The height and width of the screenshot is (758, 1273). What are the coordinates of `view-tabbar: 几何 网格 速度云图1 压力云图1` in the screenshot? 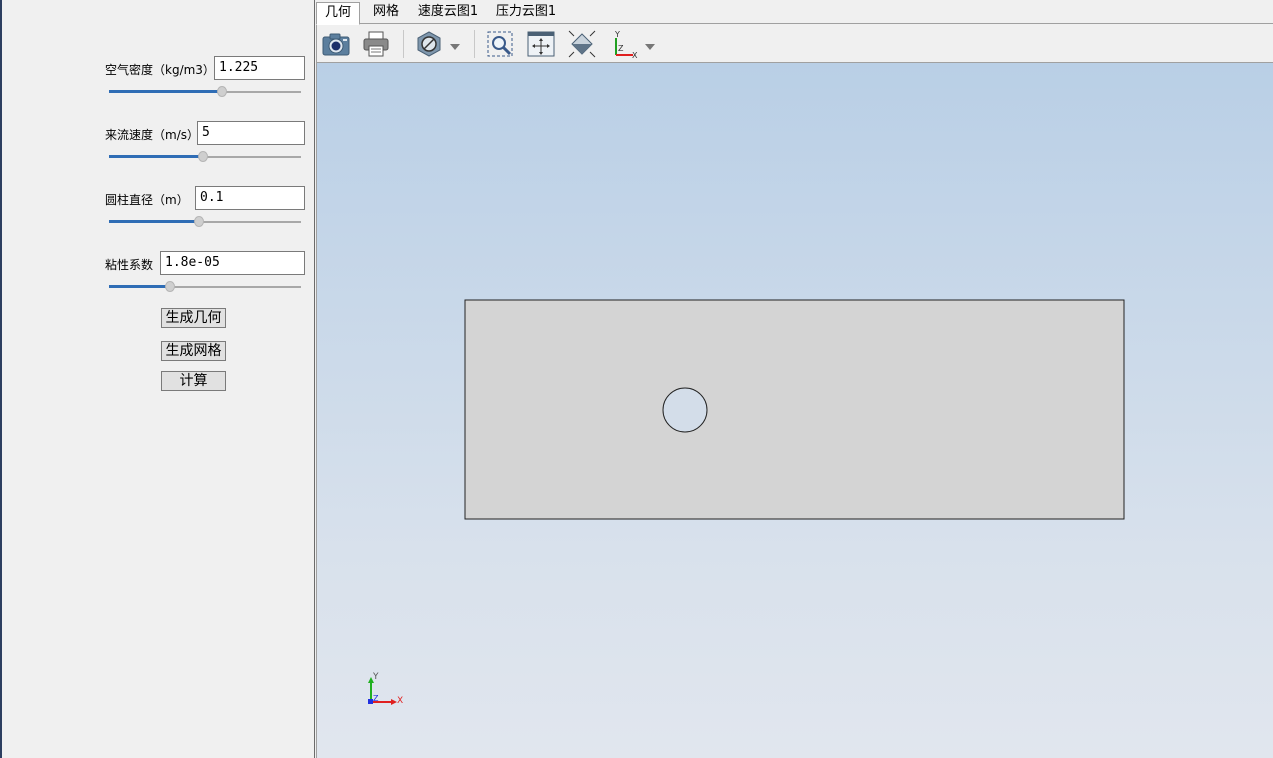 It's located at (794, 12).